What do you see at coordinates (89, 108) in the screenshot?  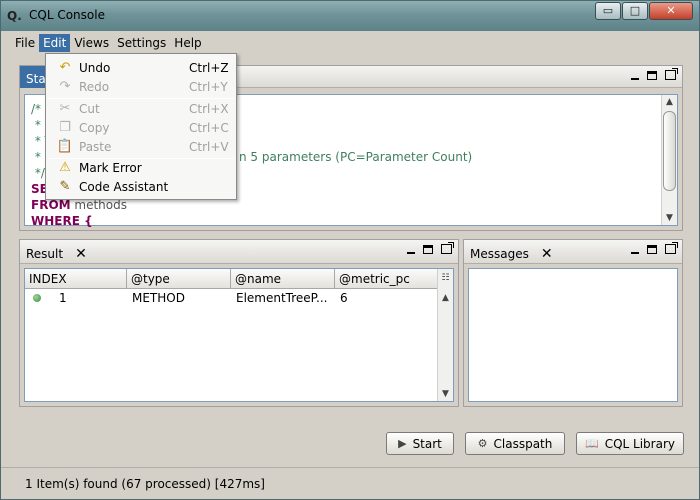 I see `menu-item-label: Cut` at bounding box center [89, 108].